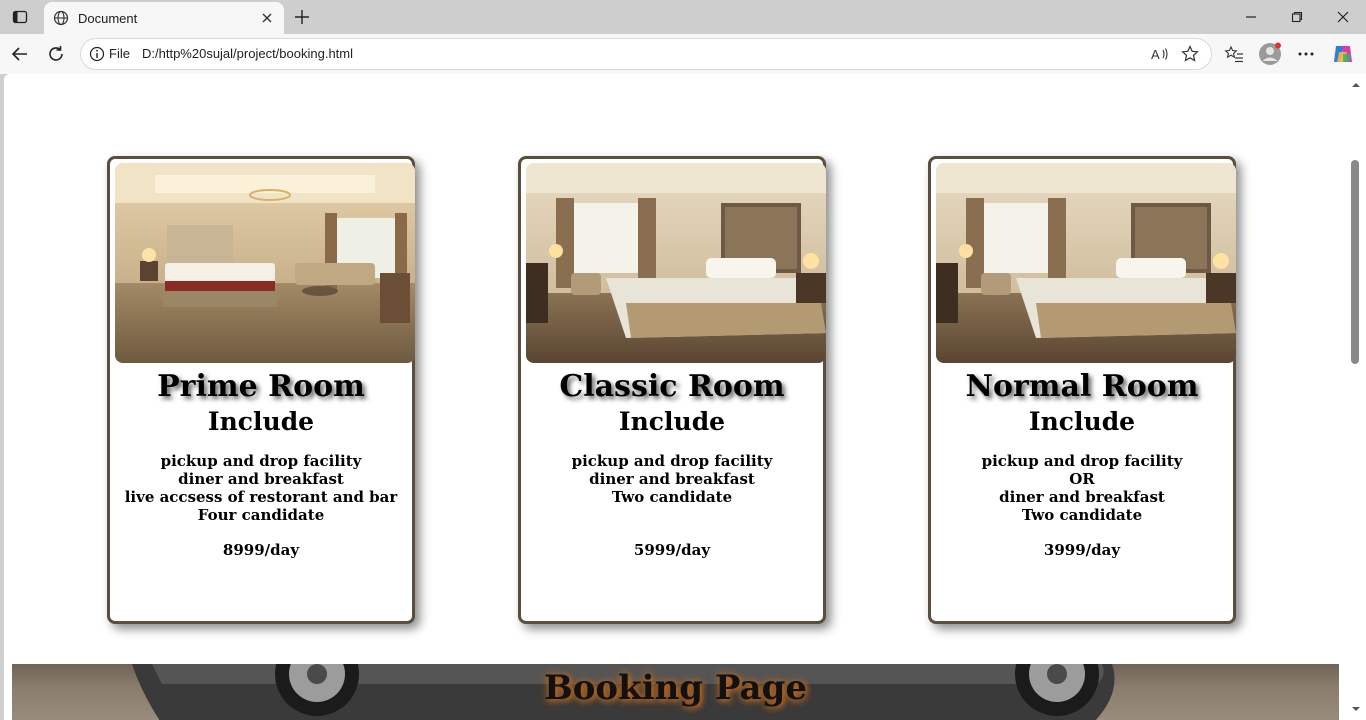  What do you see at coordinates (1082, 550) in the screenshot?
I see `room-price: 3999/day` at bounding box center [1082, 550].